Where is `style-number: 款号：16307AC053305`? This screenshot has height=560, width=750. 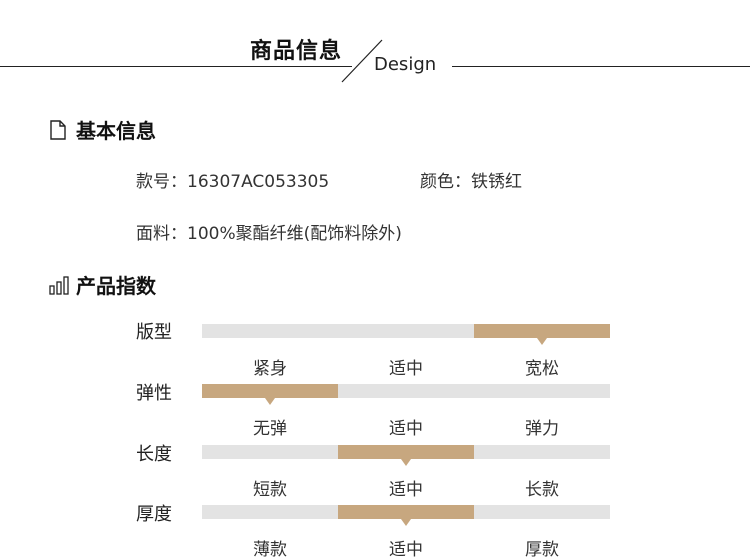
style-number: 款号：16307AC053305 is located at coordinates (233, 182).